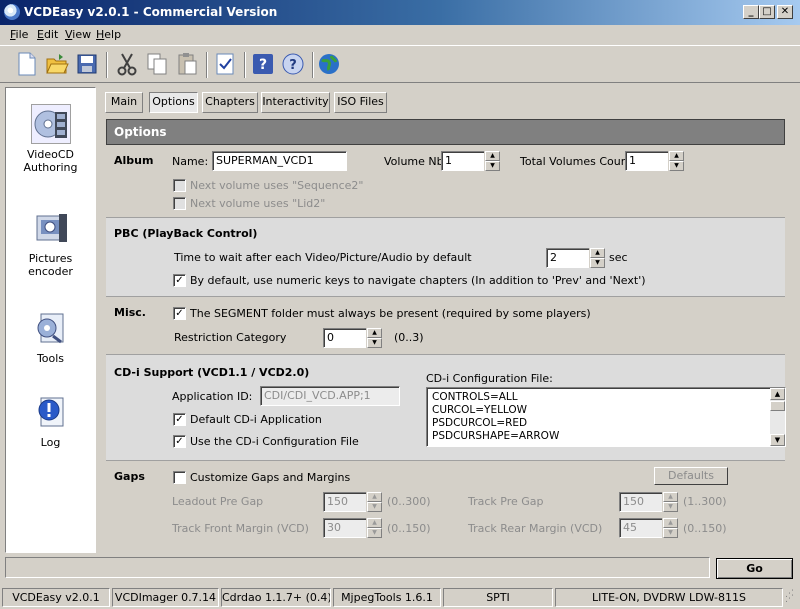  Describe the element at coordinates (134, 160) in the screenshot. I see `album-title: Album` at that location.